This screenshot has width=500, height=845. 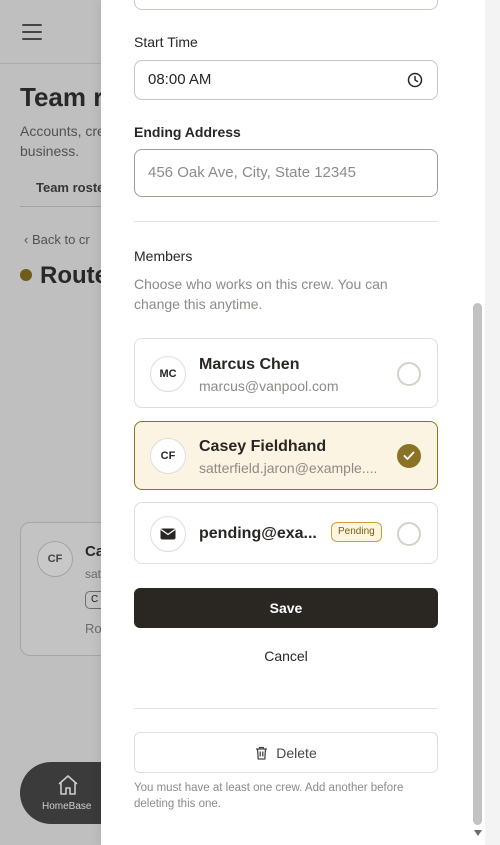 What do you see at coordinates (187, 132) in the screenshot?
I see `ending-address-label: Ending Address` at bounding box center [187, 132].